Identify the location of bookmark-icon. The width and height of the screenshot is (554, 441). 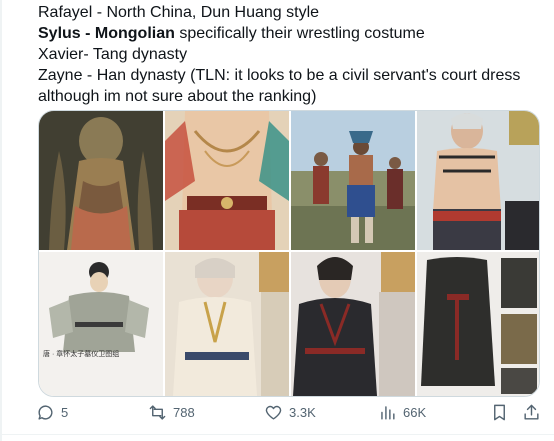
(499, 412).